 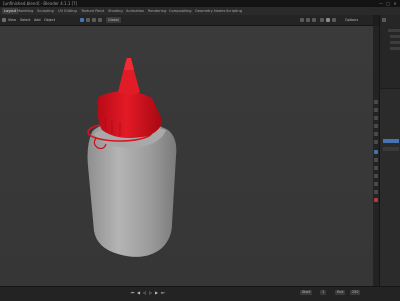 I want to click on solid-shading-icon, so click(x=328, y=20).